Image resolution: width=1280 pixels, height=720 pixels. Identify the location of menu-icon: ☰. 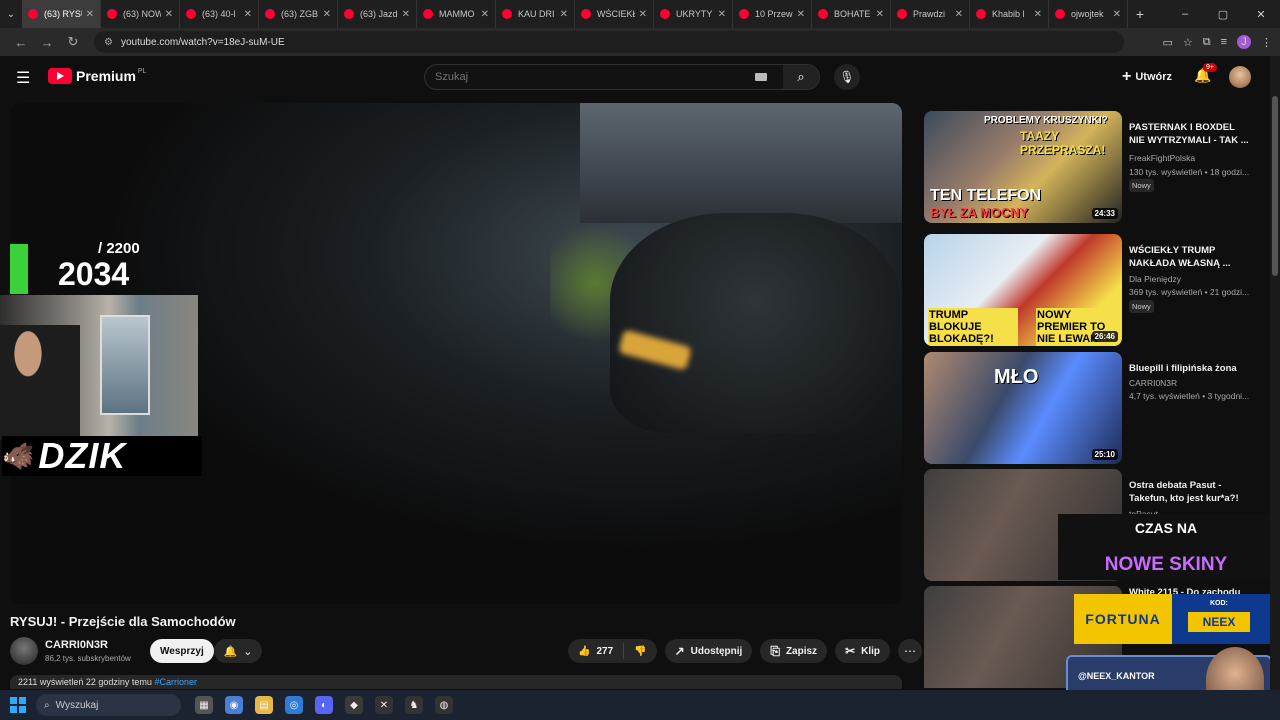
(23, 78).